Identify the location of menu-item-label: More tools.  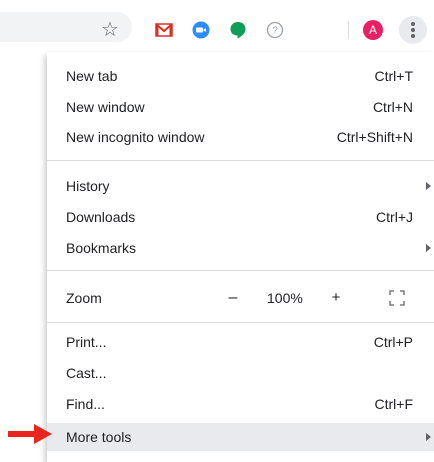
(99, 437).